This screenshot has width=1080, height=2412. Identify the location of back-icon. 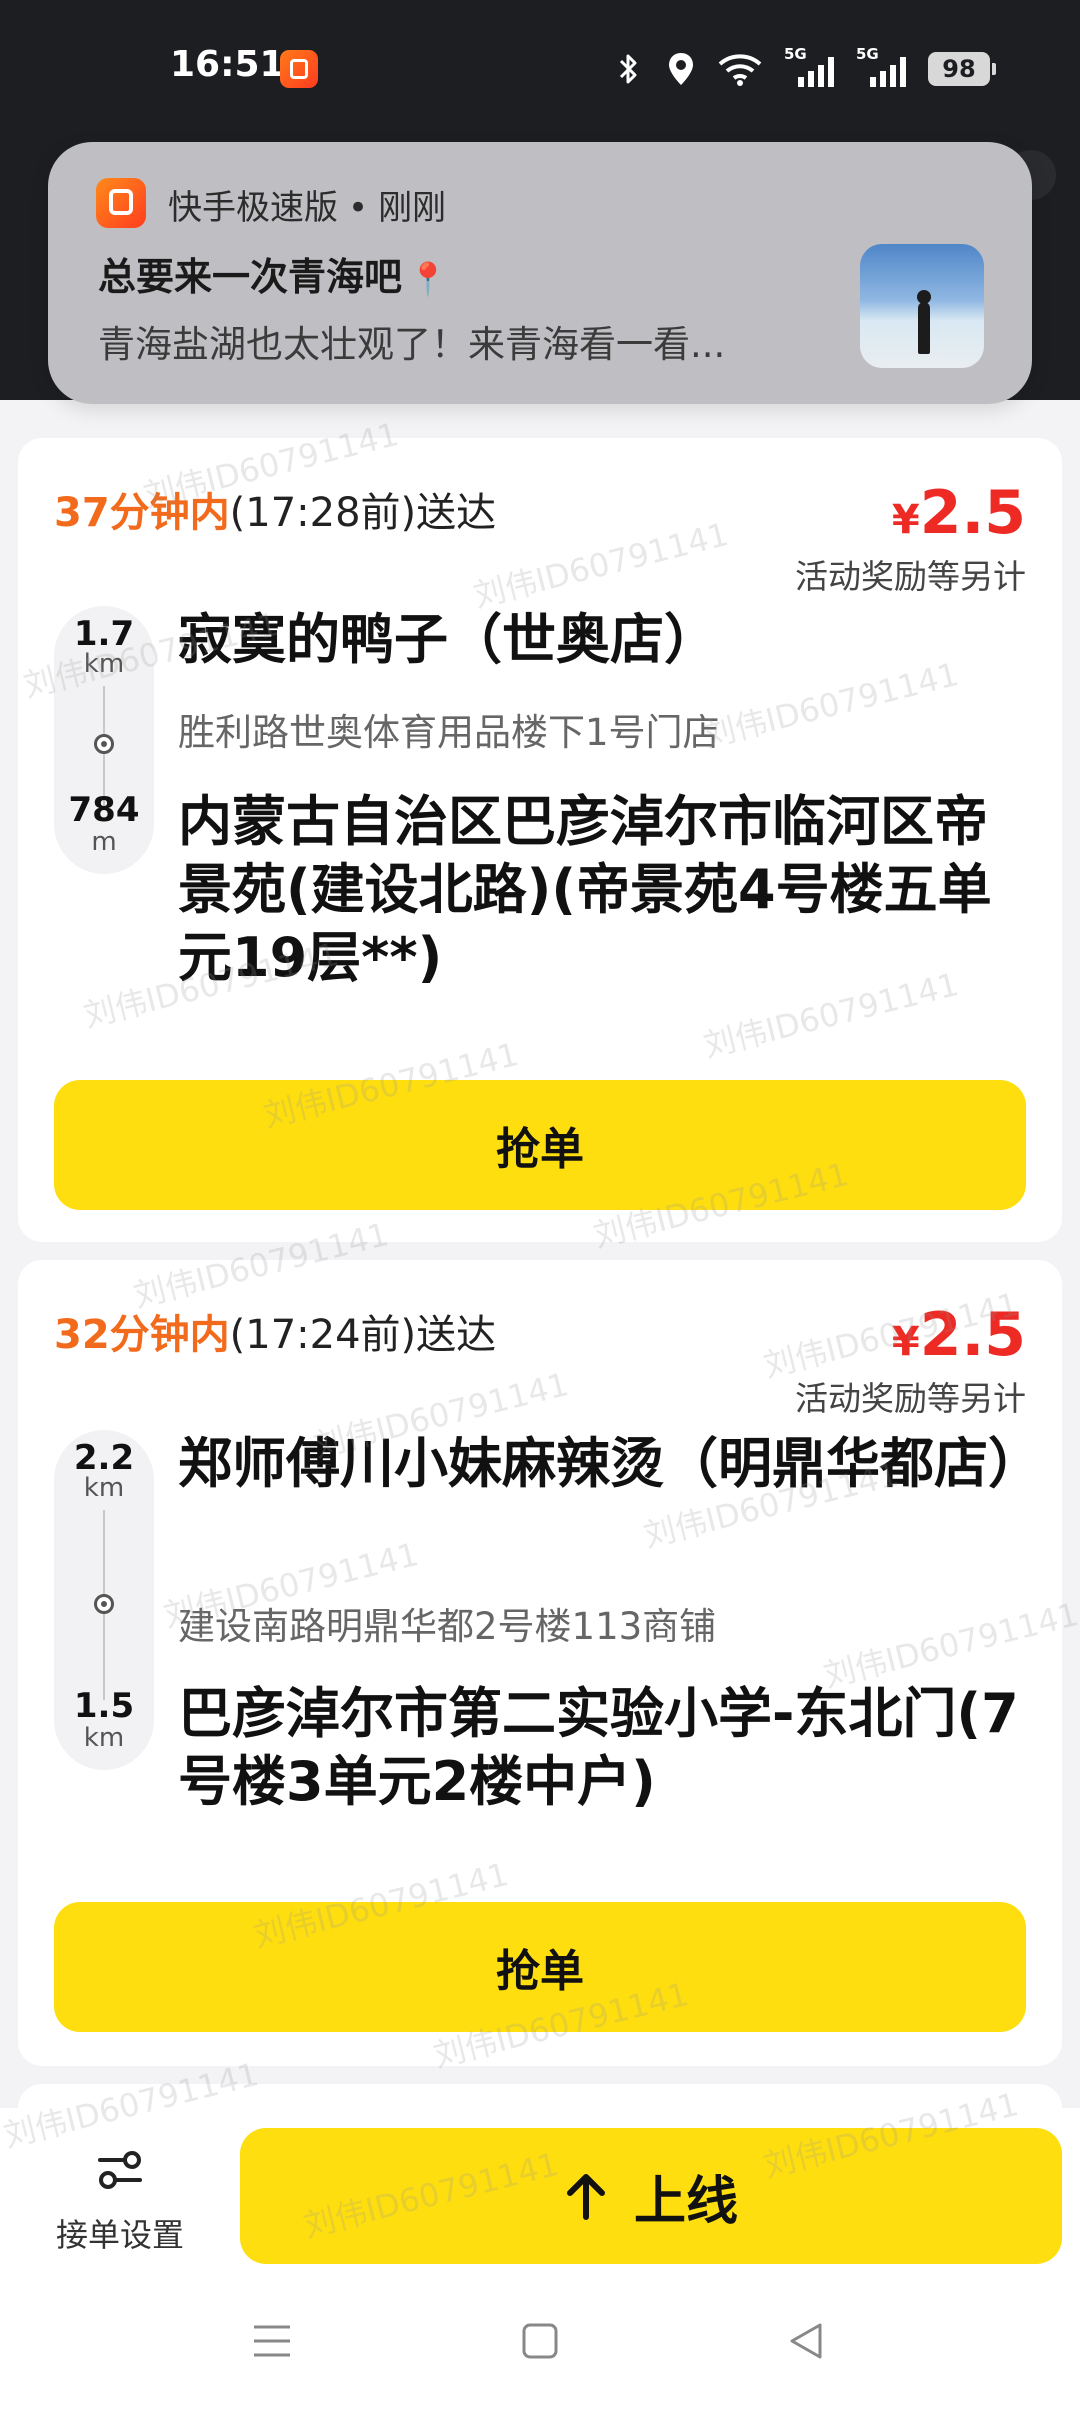
(806, 2341).